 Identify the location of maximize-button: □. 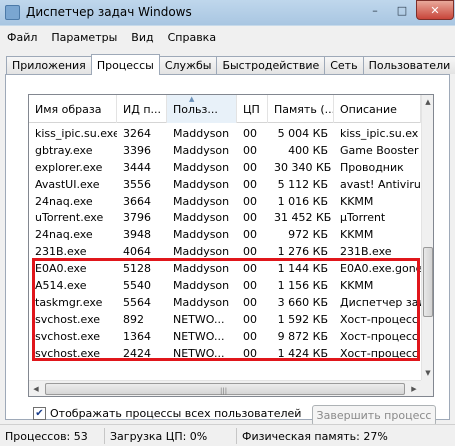
(402, 10).